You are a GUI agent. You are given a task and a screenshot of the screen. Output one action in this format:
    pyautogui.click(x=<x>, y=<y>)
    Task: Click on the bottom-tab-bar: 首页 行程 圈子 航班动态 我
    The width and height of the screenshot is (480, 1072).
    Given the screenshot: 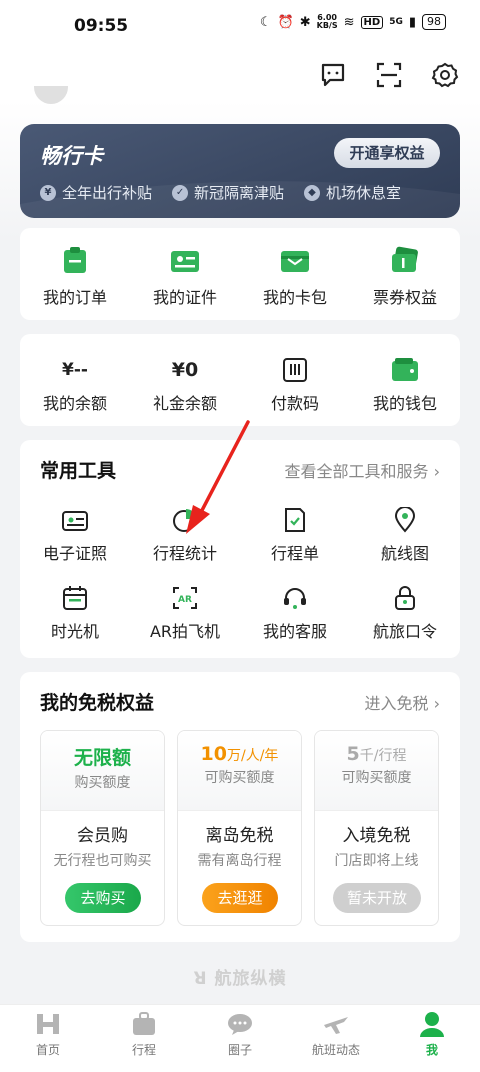 What is the action you would take?
    pyautogui.click(x=240, y=1038)
    